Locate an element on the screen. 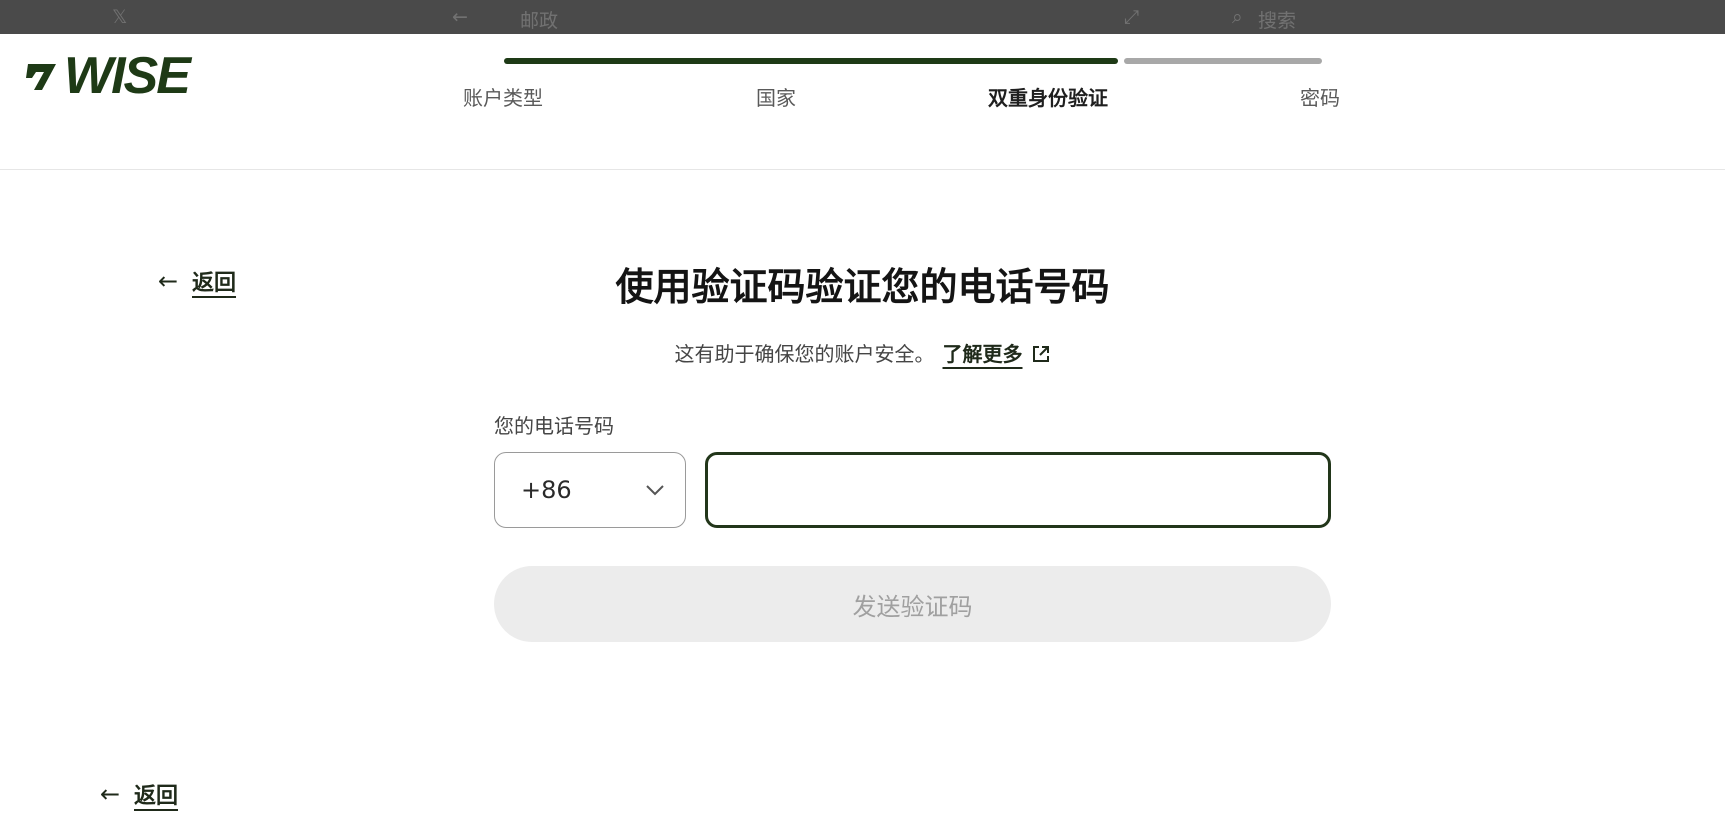 The image size is (1725, 814). subtitle: 这有助于确保您的账户安全。 了解更多 is located at coordinates (862, 352).